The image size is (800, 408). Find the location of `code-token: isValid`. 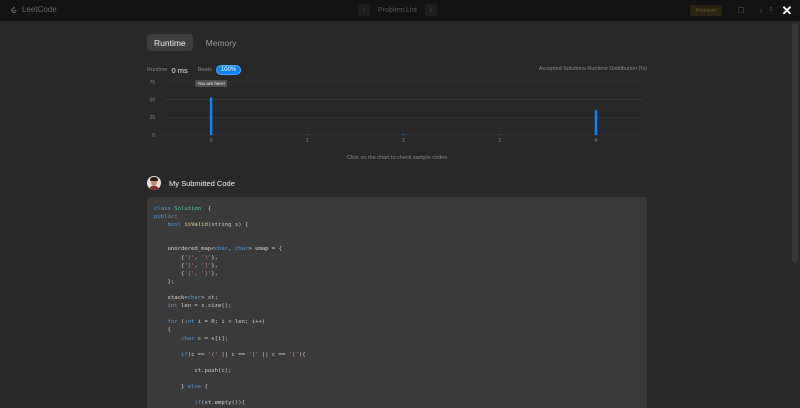

code-token: isValid is located at coordinates (196, 225).